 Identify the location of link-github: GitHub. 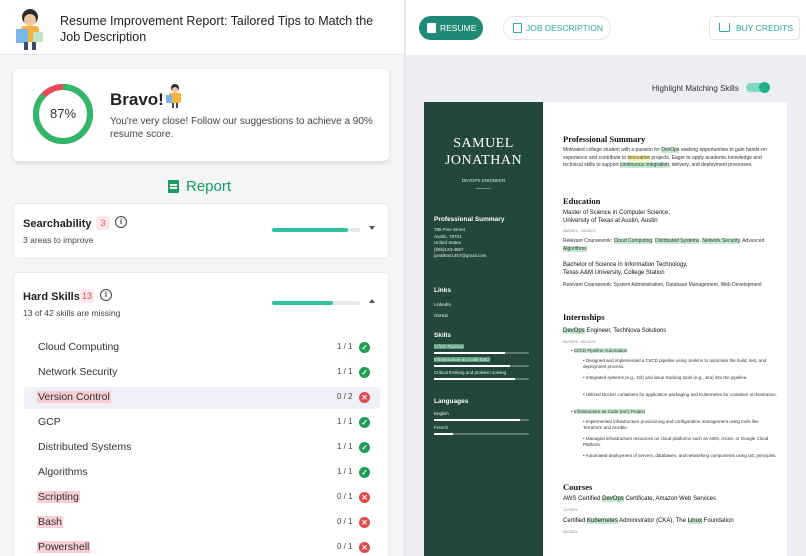
(442, 315).